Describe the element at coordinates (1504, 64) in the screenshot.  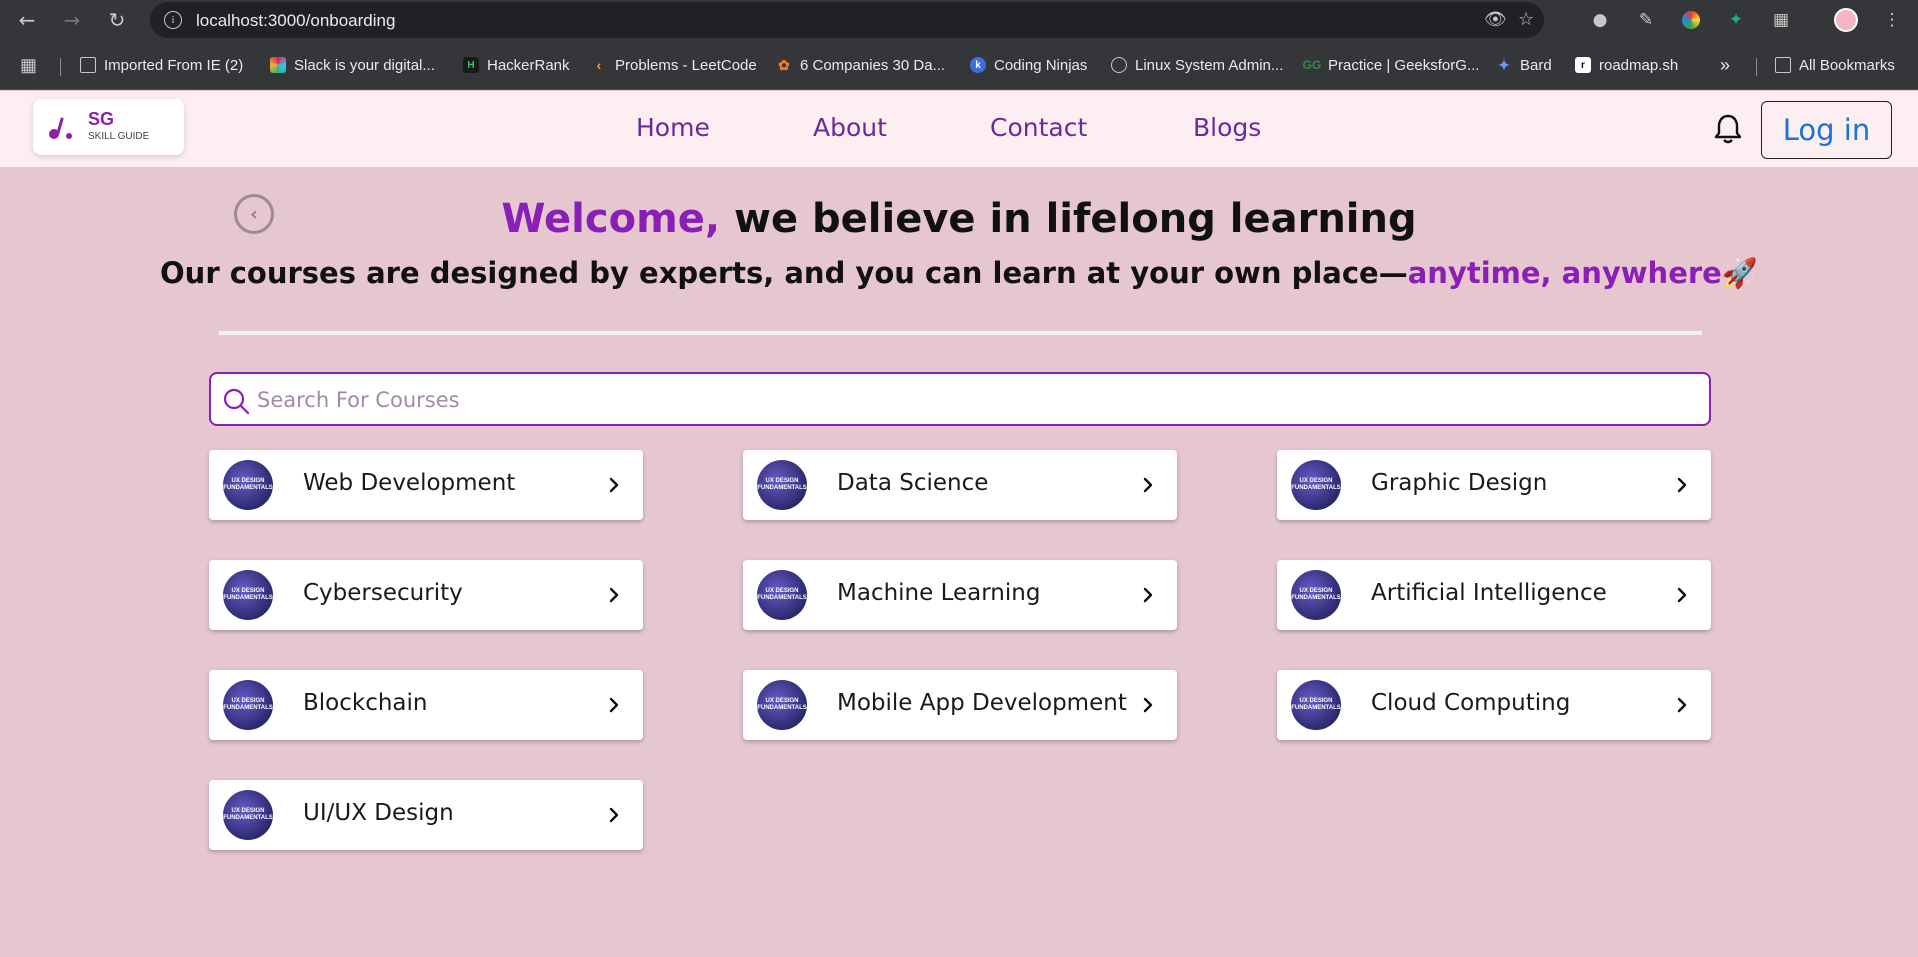
I see `sparkle-icon: ✦` at that location.